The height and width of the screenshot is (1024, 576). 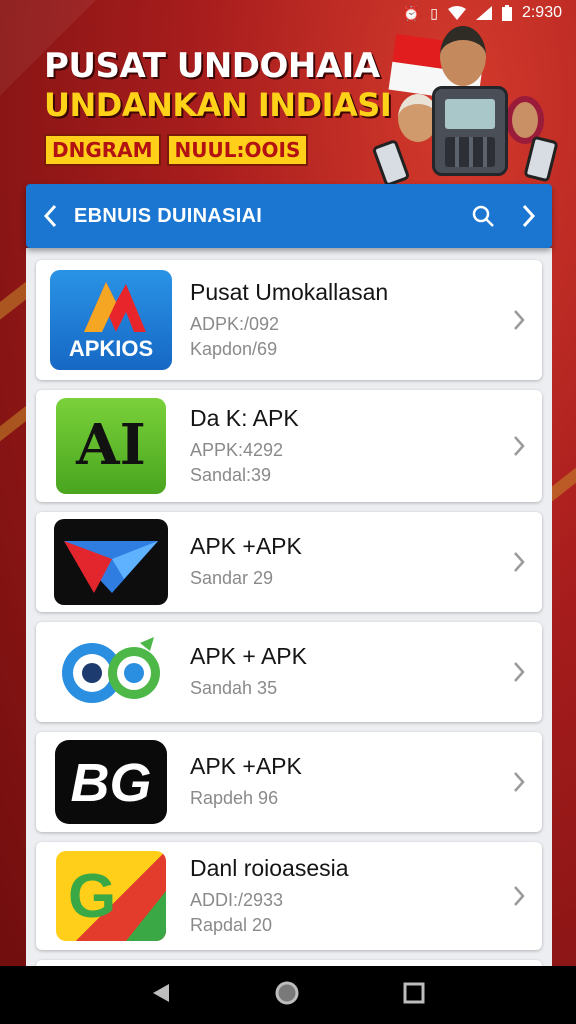 I want to click on search-button, so click(x=483, y=216).